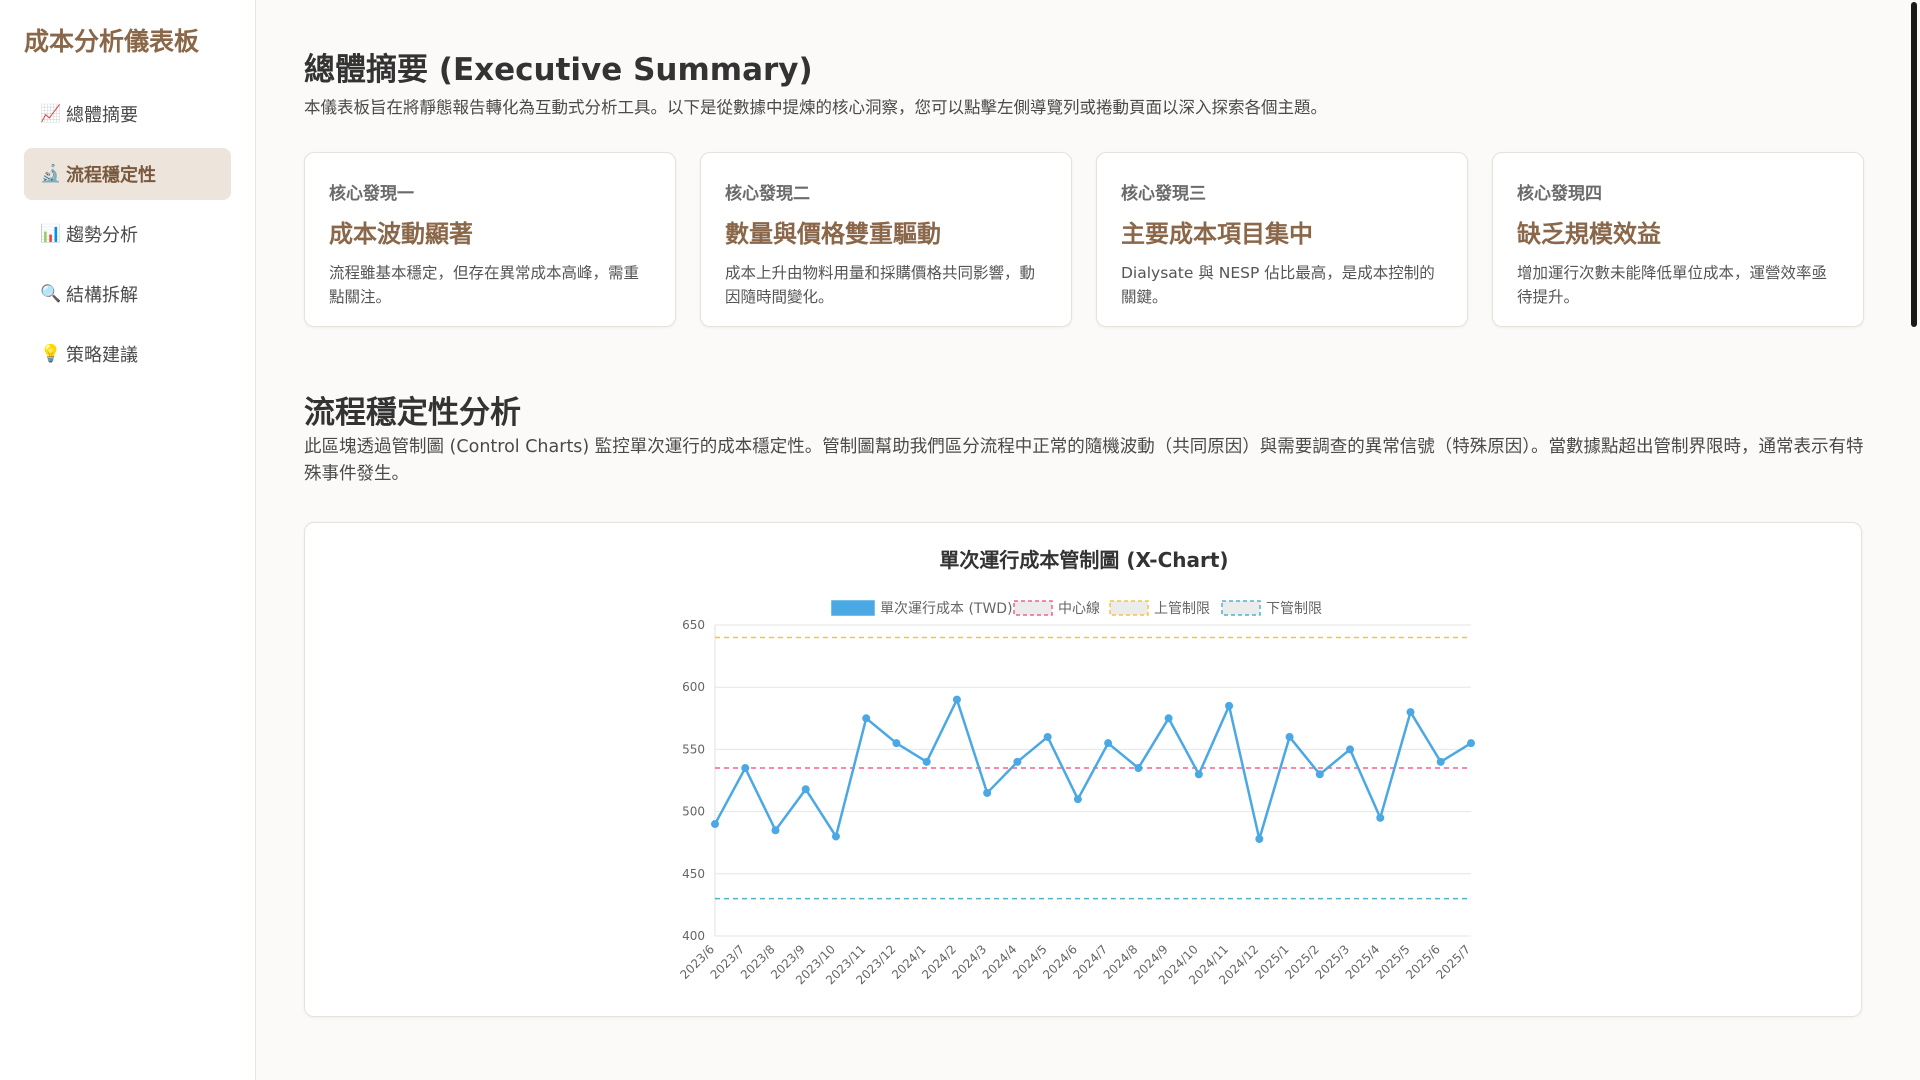 This screenshot has width=1920, height=1080. What do you see at coordinates (693, 749) in the screenshot?
I see `y-tick-label: 550` at bounding box center [693, 749].